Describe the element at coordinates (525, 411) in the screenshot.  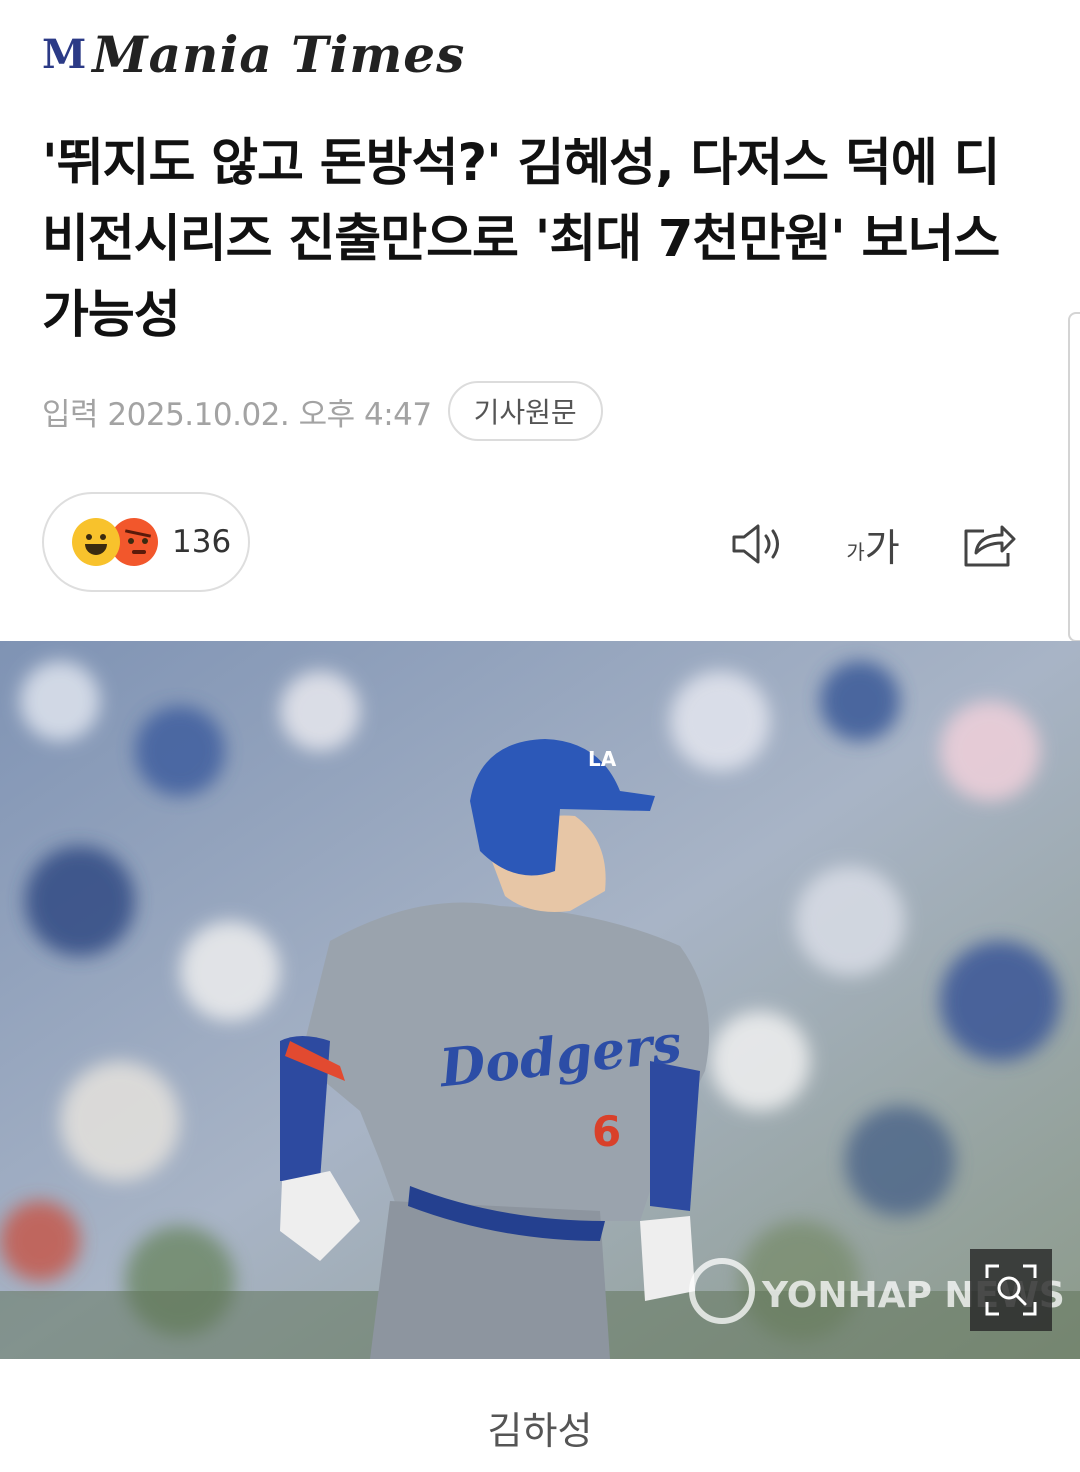
I see `original-article-button: 기사원문` at that location.